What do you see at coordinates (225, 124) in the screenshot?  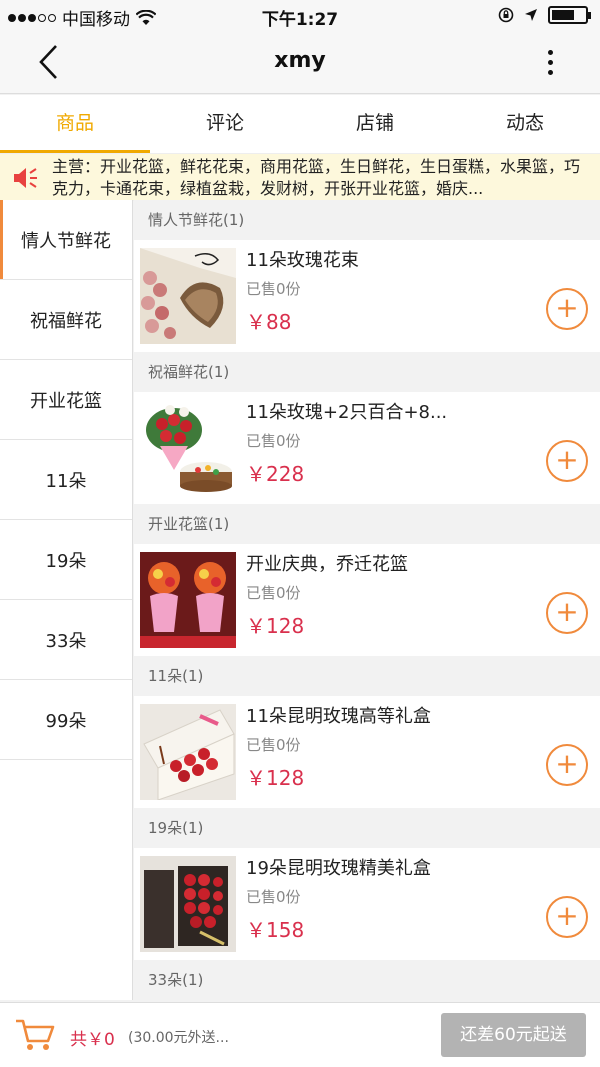 I see `tab-reviews: 评论` at bounding box center [225, 124].